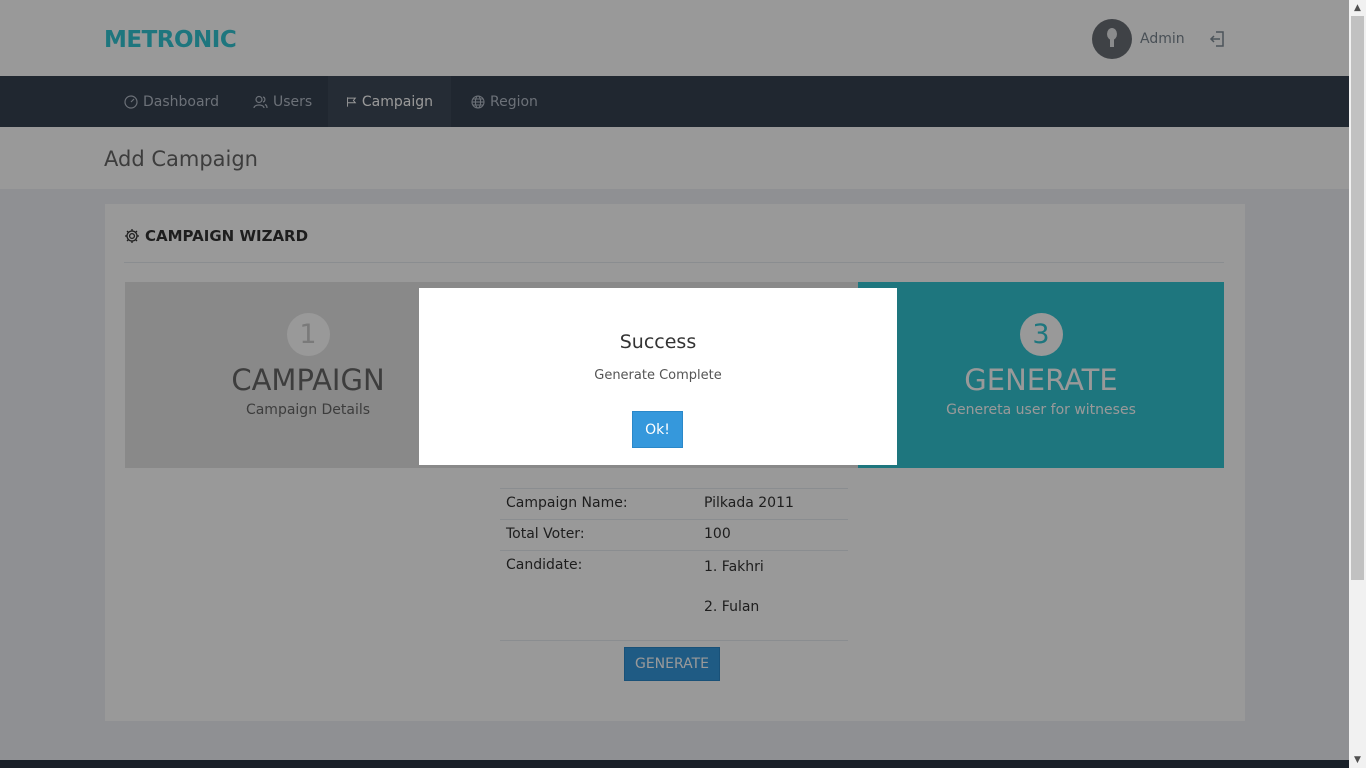  I want to click on scroll-up-arrow-icon: ▲, so click(1357, 8).